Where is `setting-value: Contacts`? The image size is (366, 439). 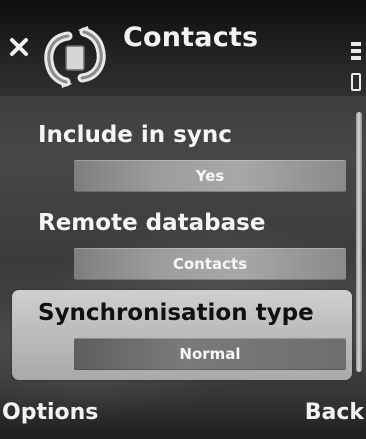
setting-value: Contacts is located at coordinates (210, 264).